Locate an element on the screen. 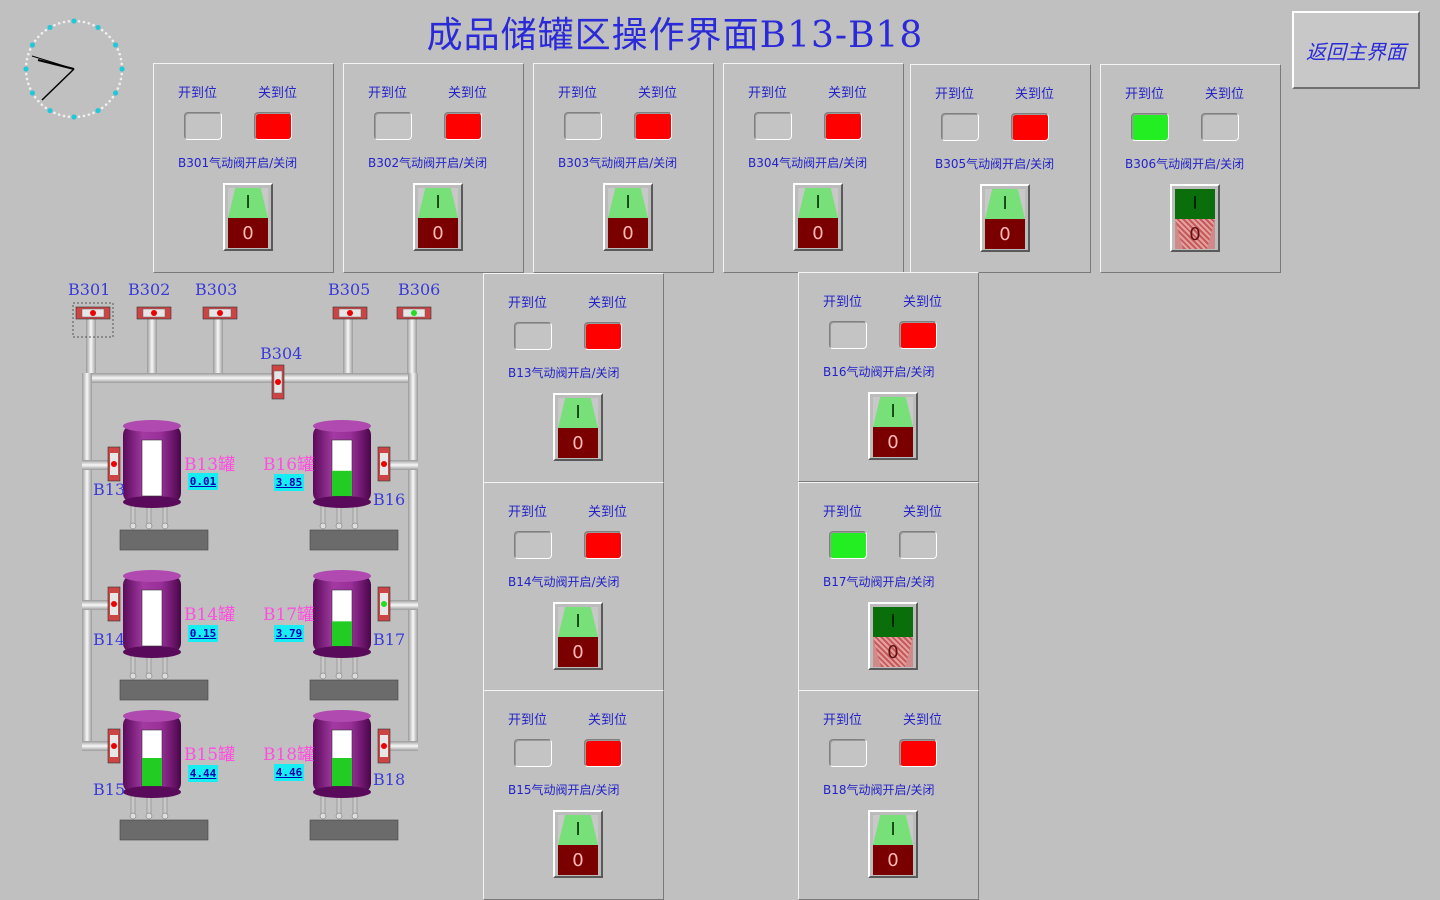 This screenshot has height=900, width=1440. valve-label: B302气动阀开启/关闭 is located at coordinates (428, 163).